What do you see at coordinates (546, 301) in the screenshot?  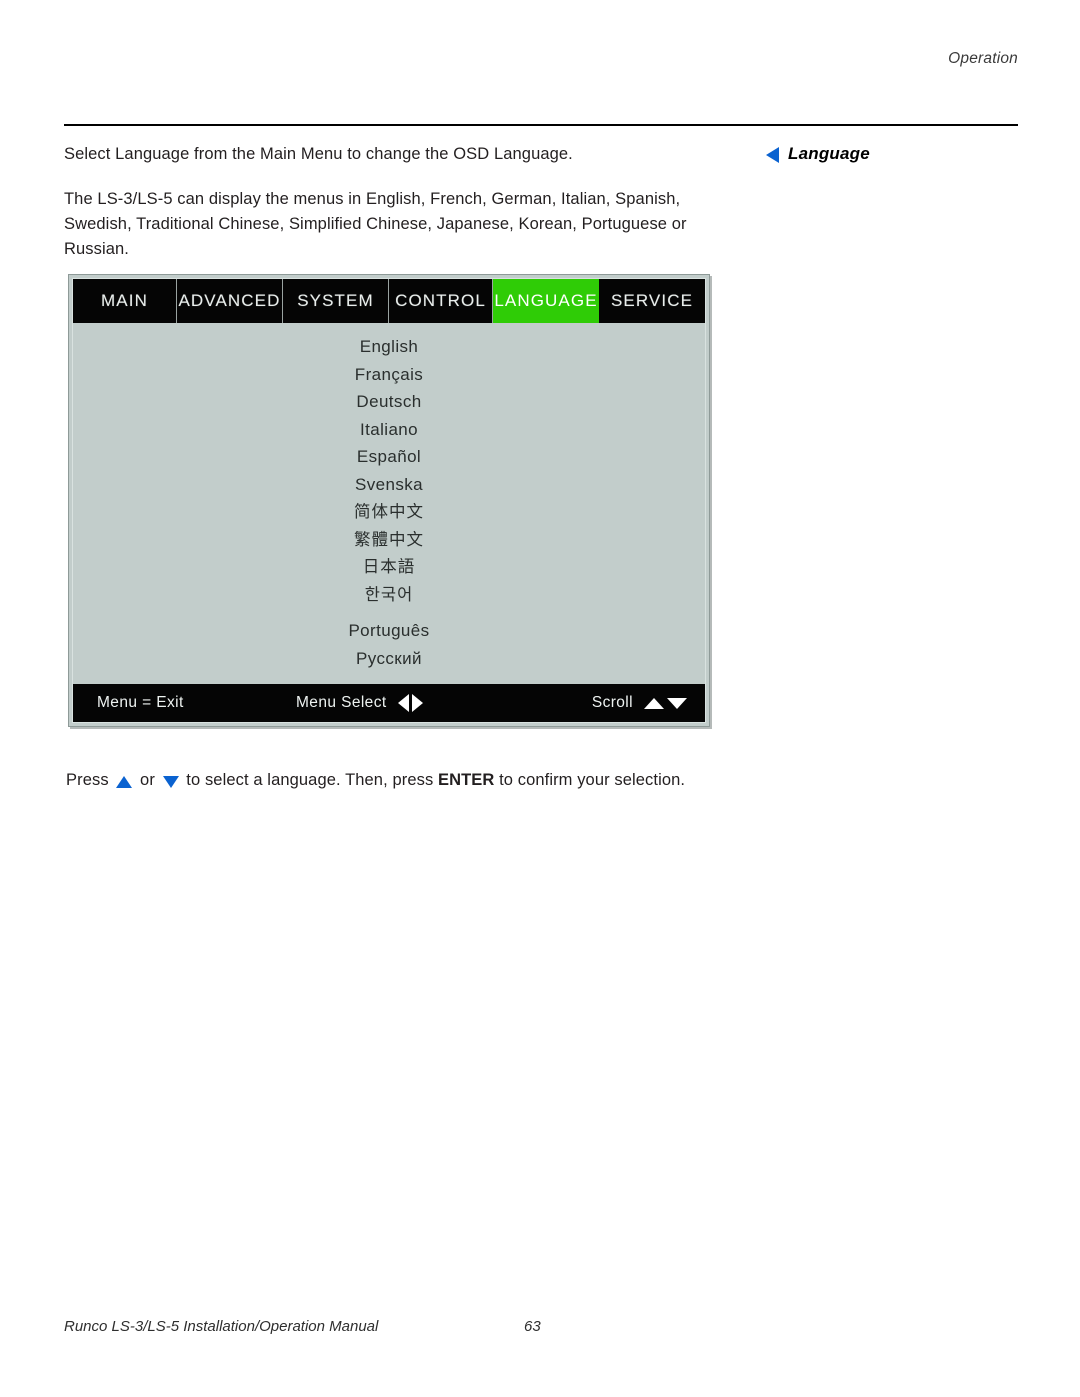 I see `tab-language: LANGUAGE` at bounding box center [546, 301].